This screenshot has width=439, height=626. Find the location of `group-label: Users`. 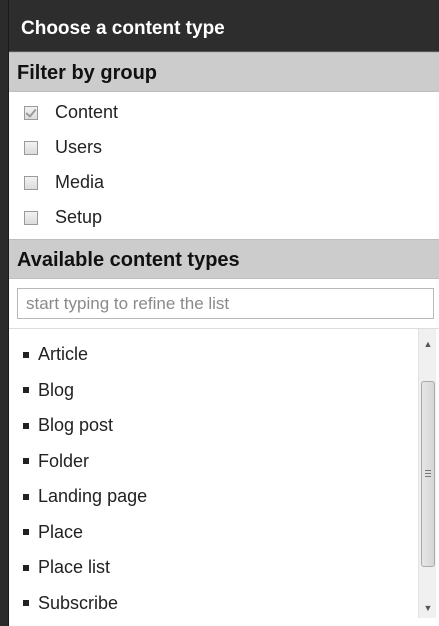

group-label: Users is located at coordinates (79, 147).